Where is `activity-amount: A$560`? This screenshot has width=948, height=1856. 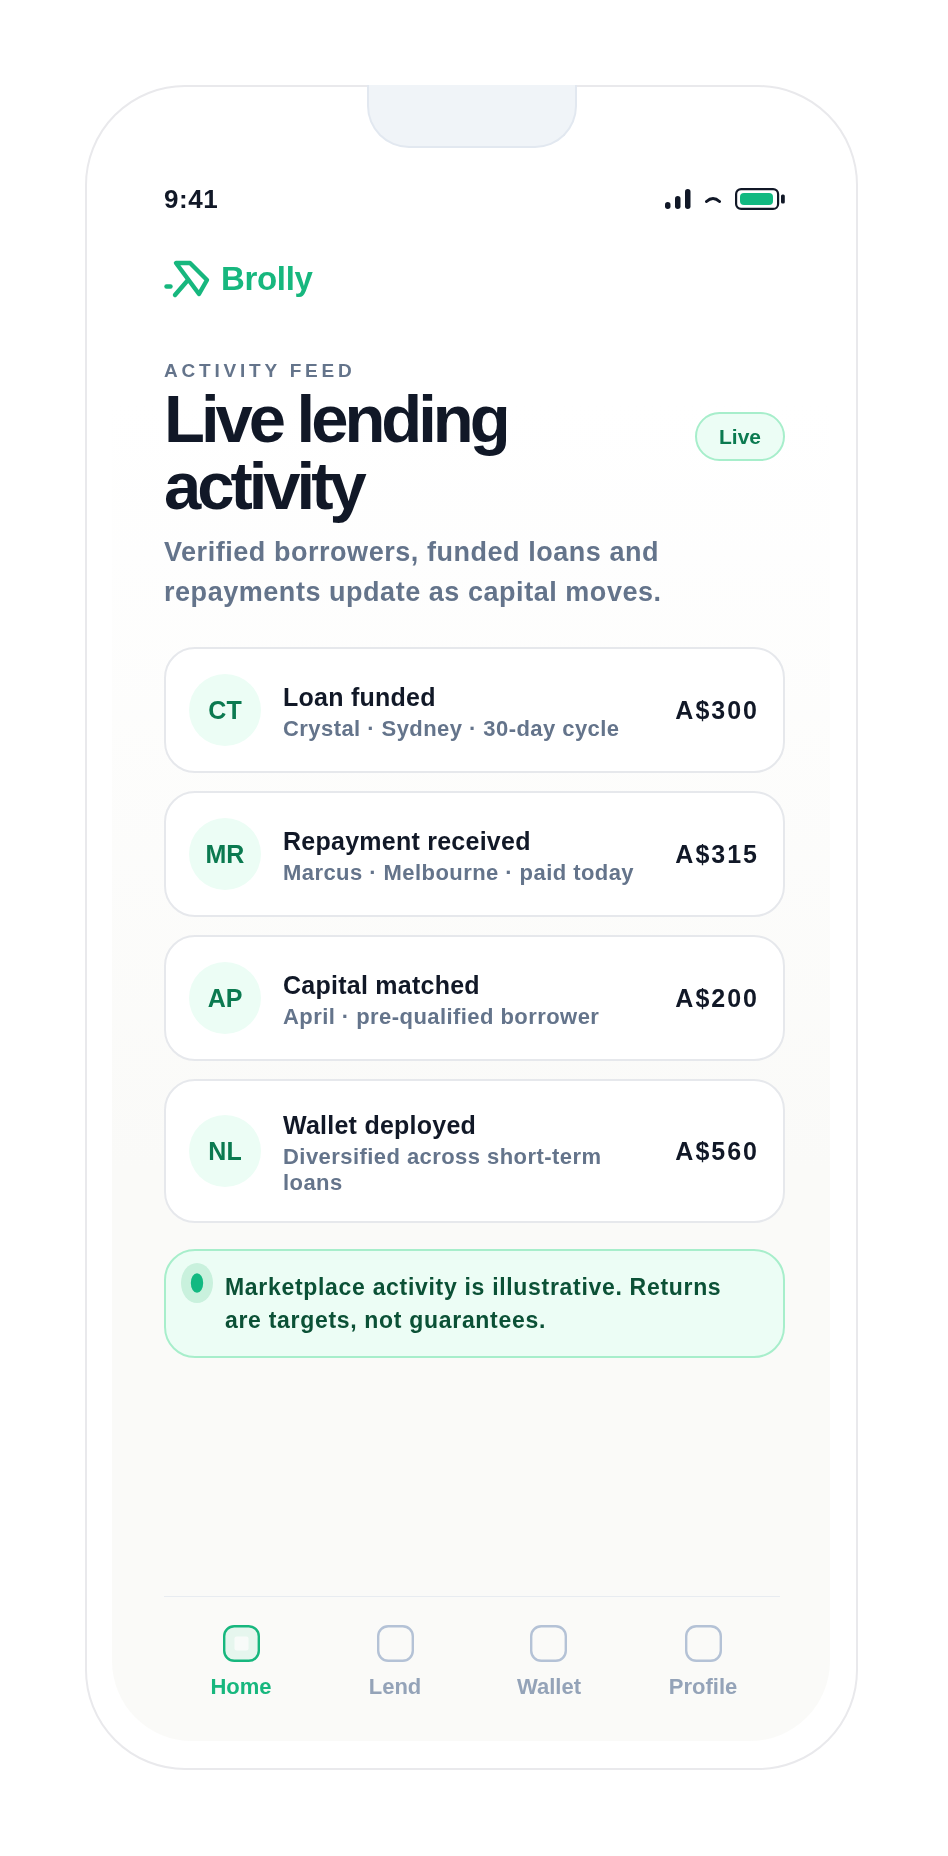 activity-amount: A$560 is located at coordinates (716, 1151).